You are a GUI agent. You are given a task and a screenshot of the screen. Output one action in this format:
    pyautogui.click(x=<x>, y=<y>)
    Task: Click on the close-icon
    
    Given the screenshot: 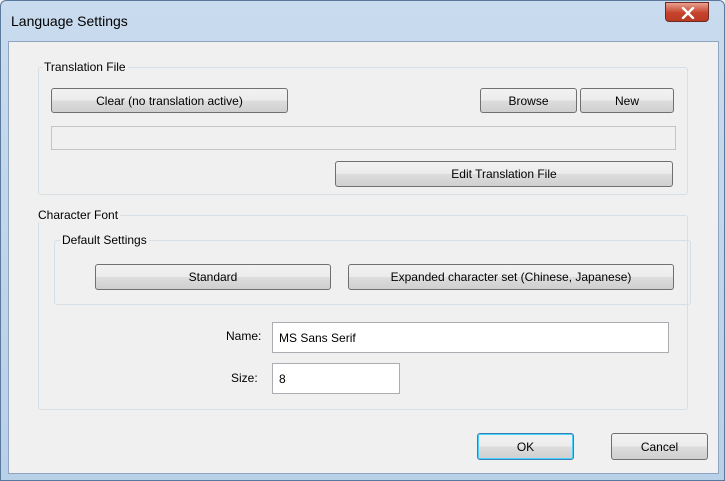 What is the action you would take?
    pyautogui.click(x=688, y=13)
    